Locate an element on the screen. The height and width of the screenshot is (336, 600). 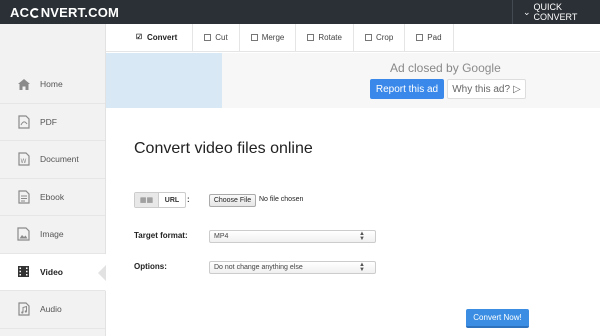
tab-label: Rotate is located at coordinates (330, 37).